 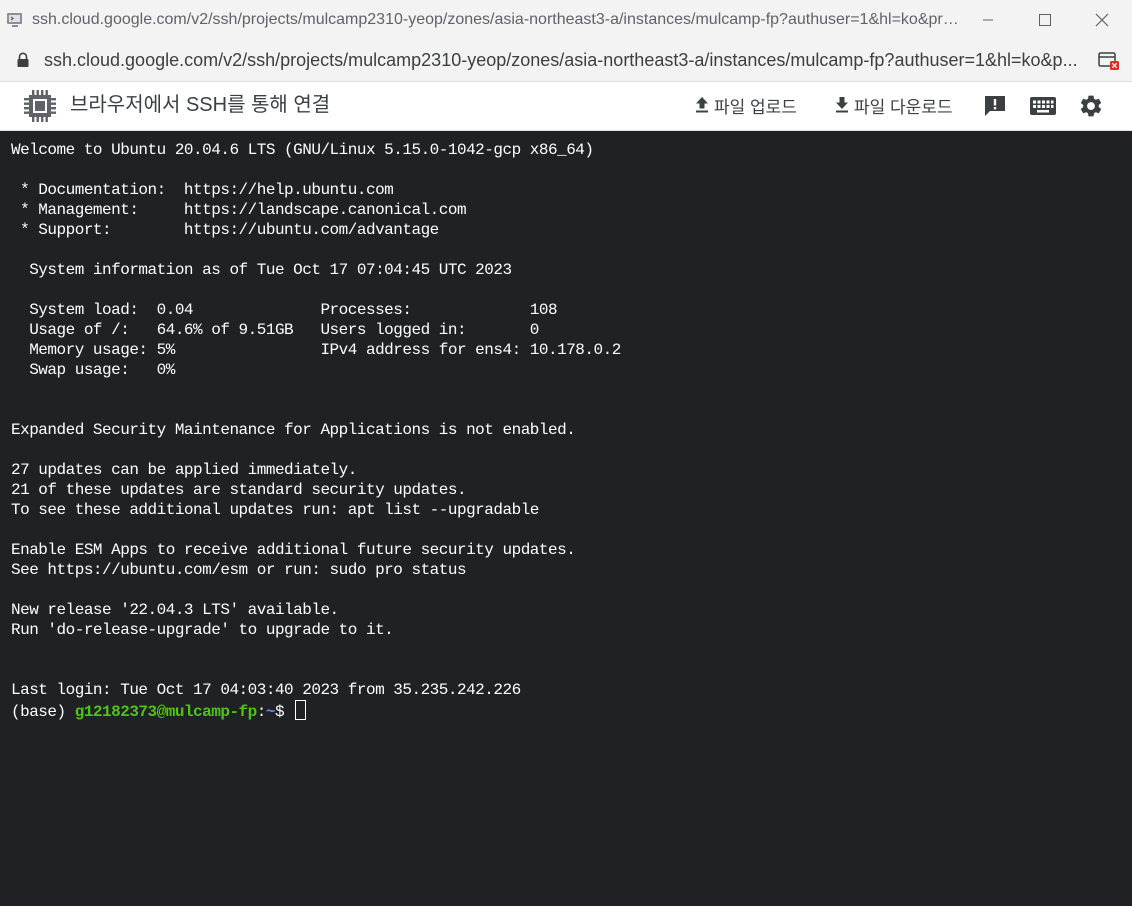 I want to click on prompt-env: (base), so click(x=43, y=712).